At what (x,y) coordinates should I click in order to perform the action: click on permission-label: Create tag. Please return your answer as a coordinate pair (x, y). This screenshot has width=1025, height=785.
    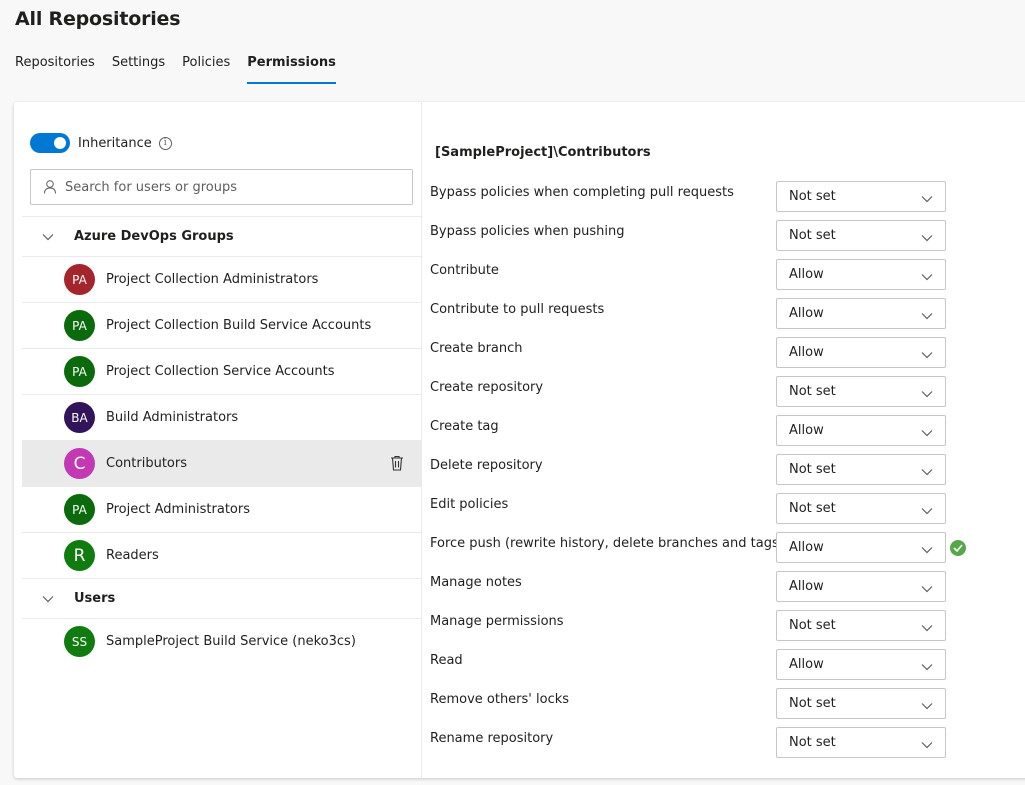
    Looking at the image, I should click on (464, 426).